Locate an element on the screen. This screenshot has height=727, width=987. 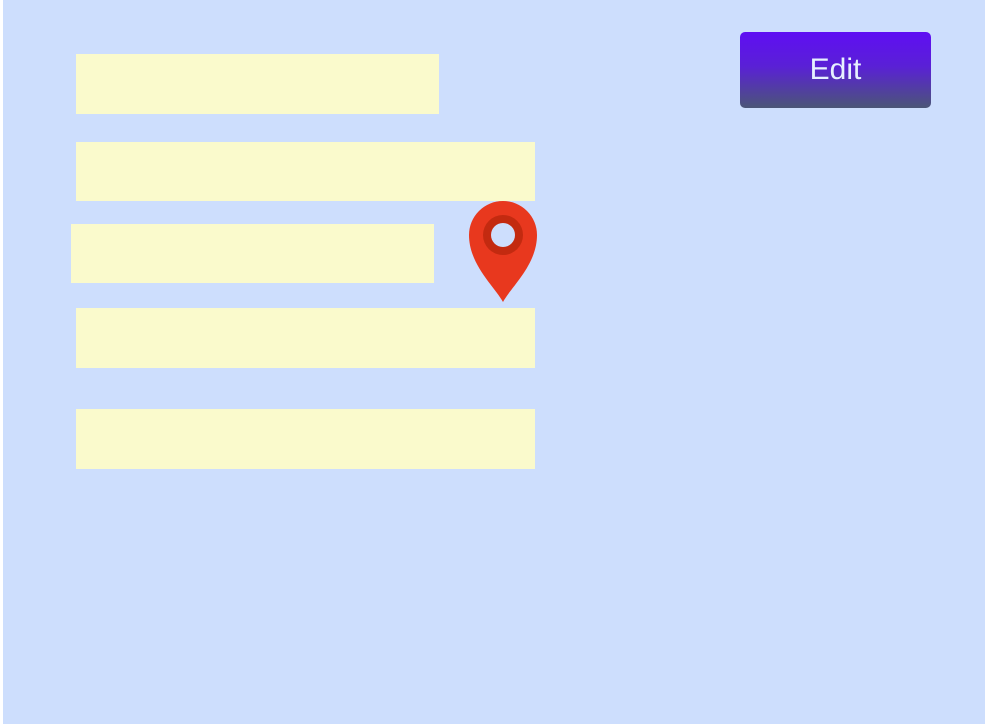
map-pin-icon is located at coordinates (503, 252).